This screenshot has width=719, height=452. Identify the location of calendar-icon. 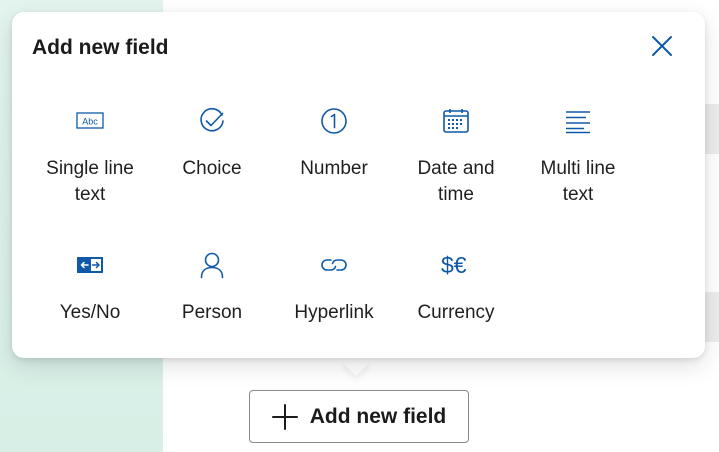
(456, 121).